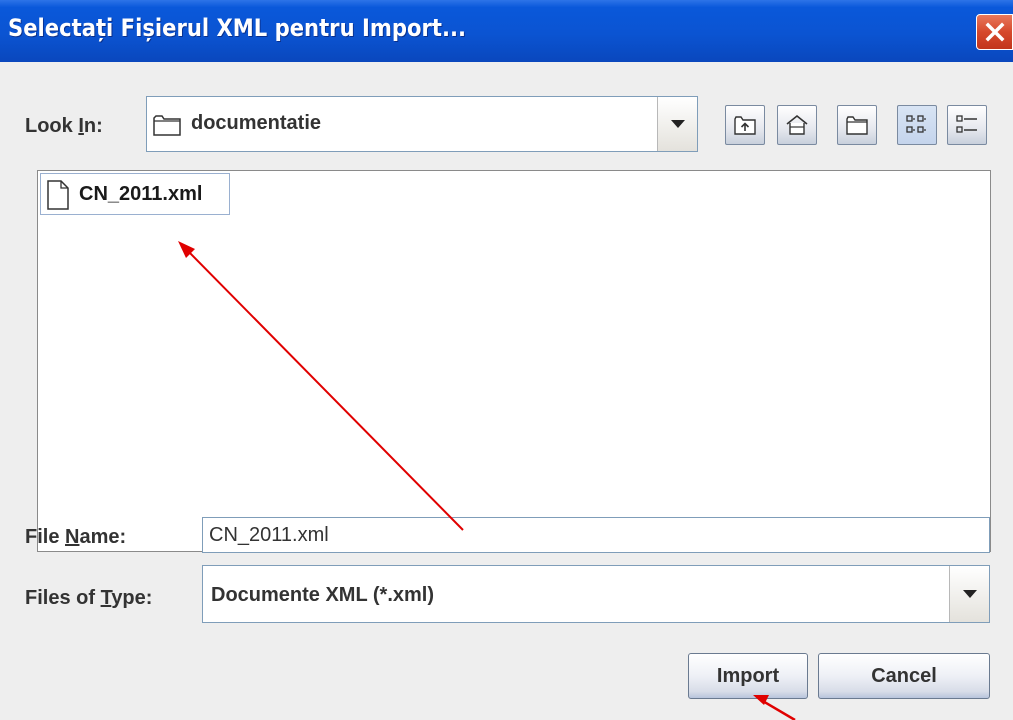  What do you see at coordinates (167, 125) in the screenshot?
I see `folder-icon` at bounding box center [167, 125].